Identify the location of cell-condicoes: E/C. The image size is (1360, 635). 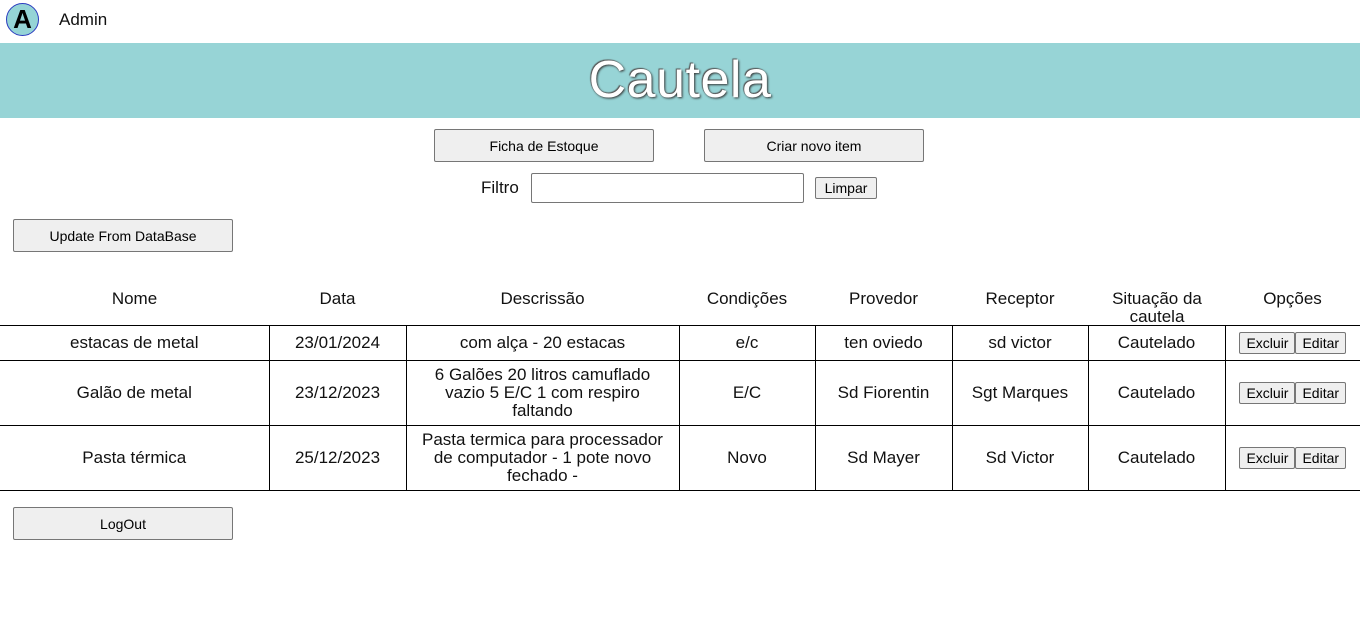
(746, 393).